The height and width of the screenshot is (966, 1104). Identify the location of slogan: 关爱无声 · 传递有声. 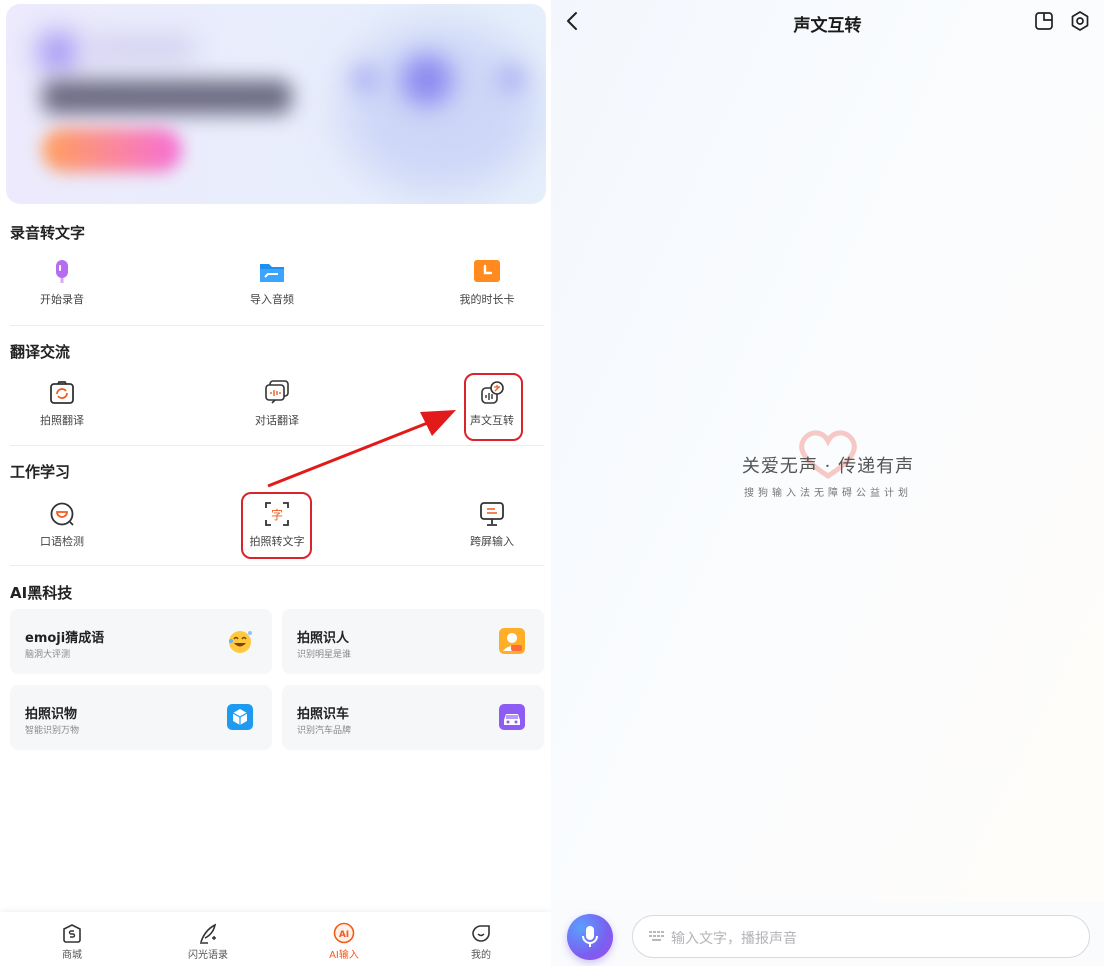
(828, 466).